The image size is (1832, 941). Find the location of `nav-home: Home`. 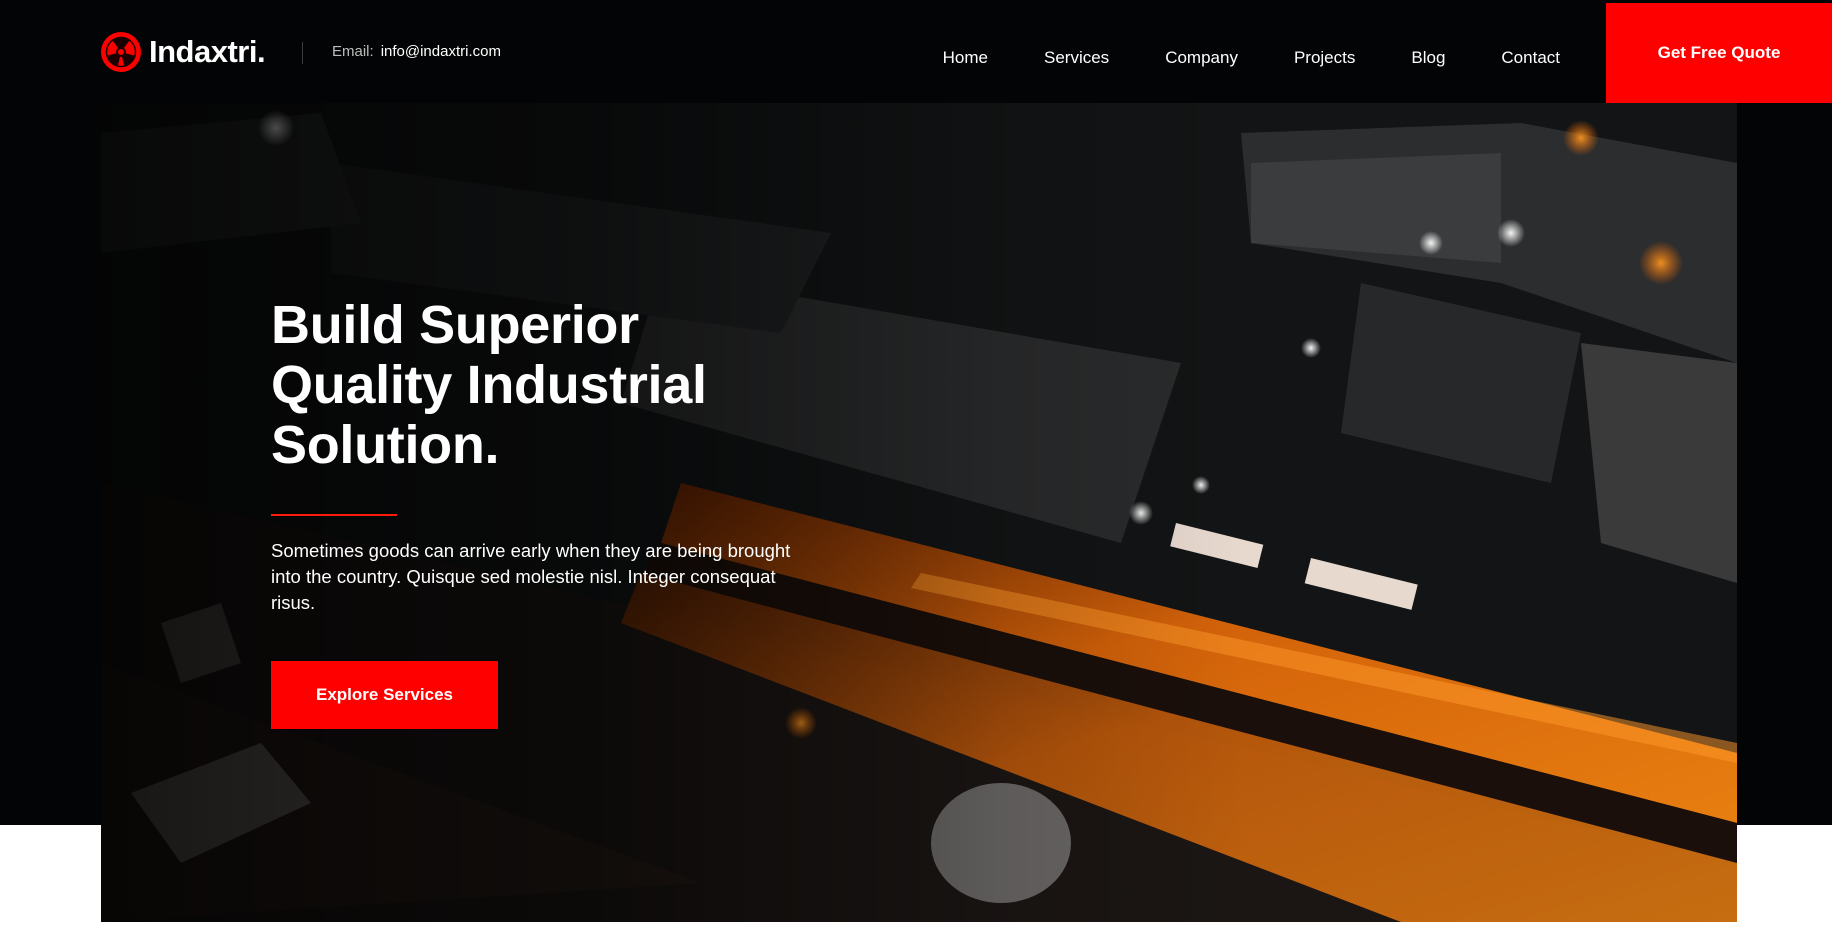

nav-home: Home is located at coordinates (965, 58).